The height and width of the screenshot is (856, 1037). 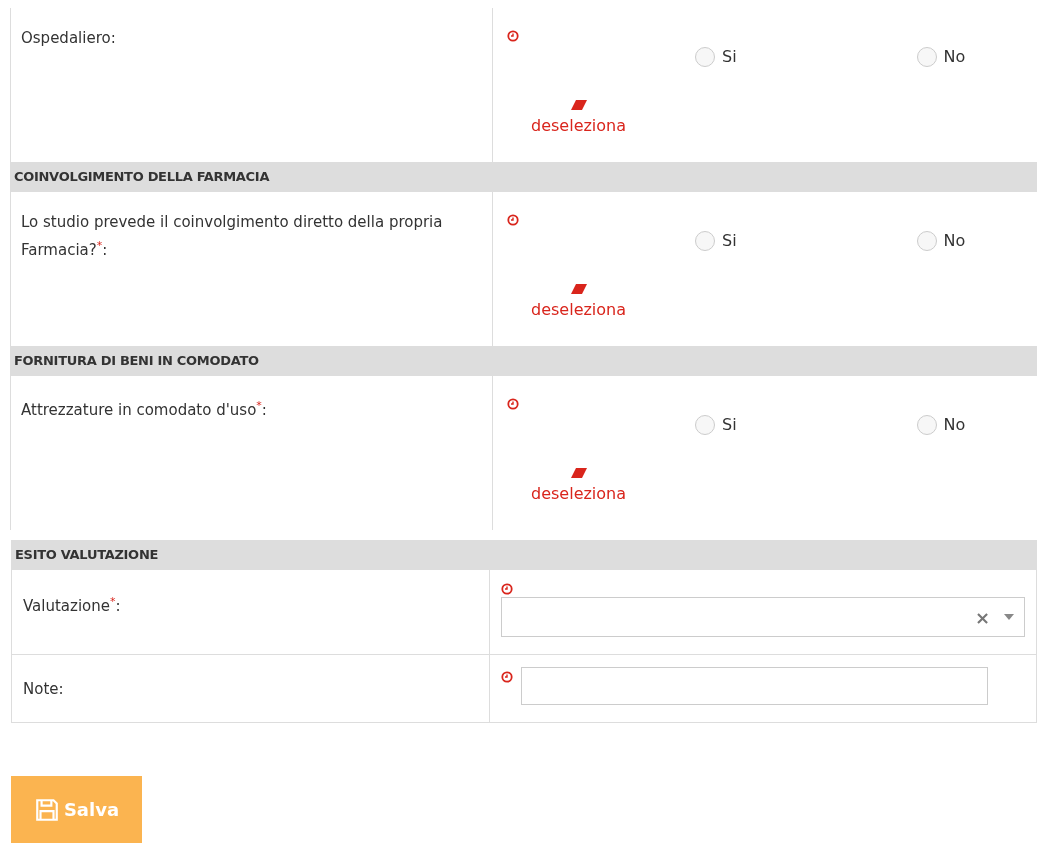 I want to click on input-field, so click(x=754, y=686).